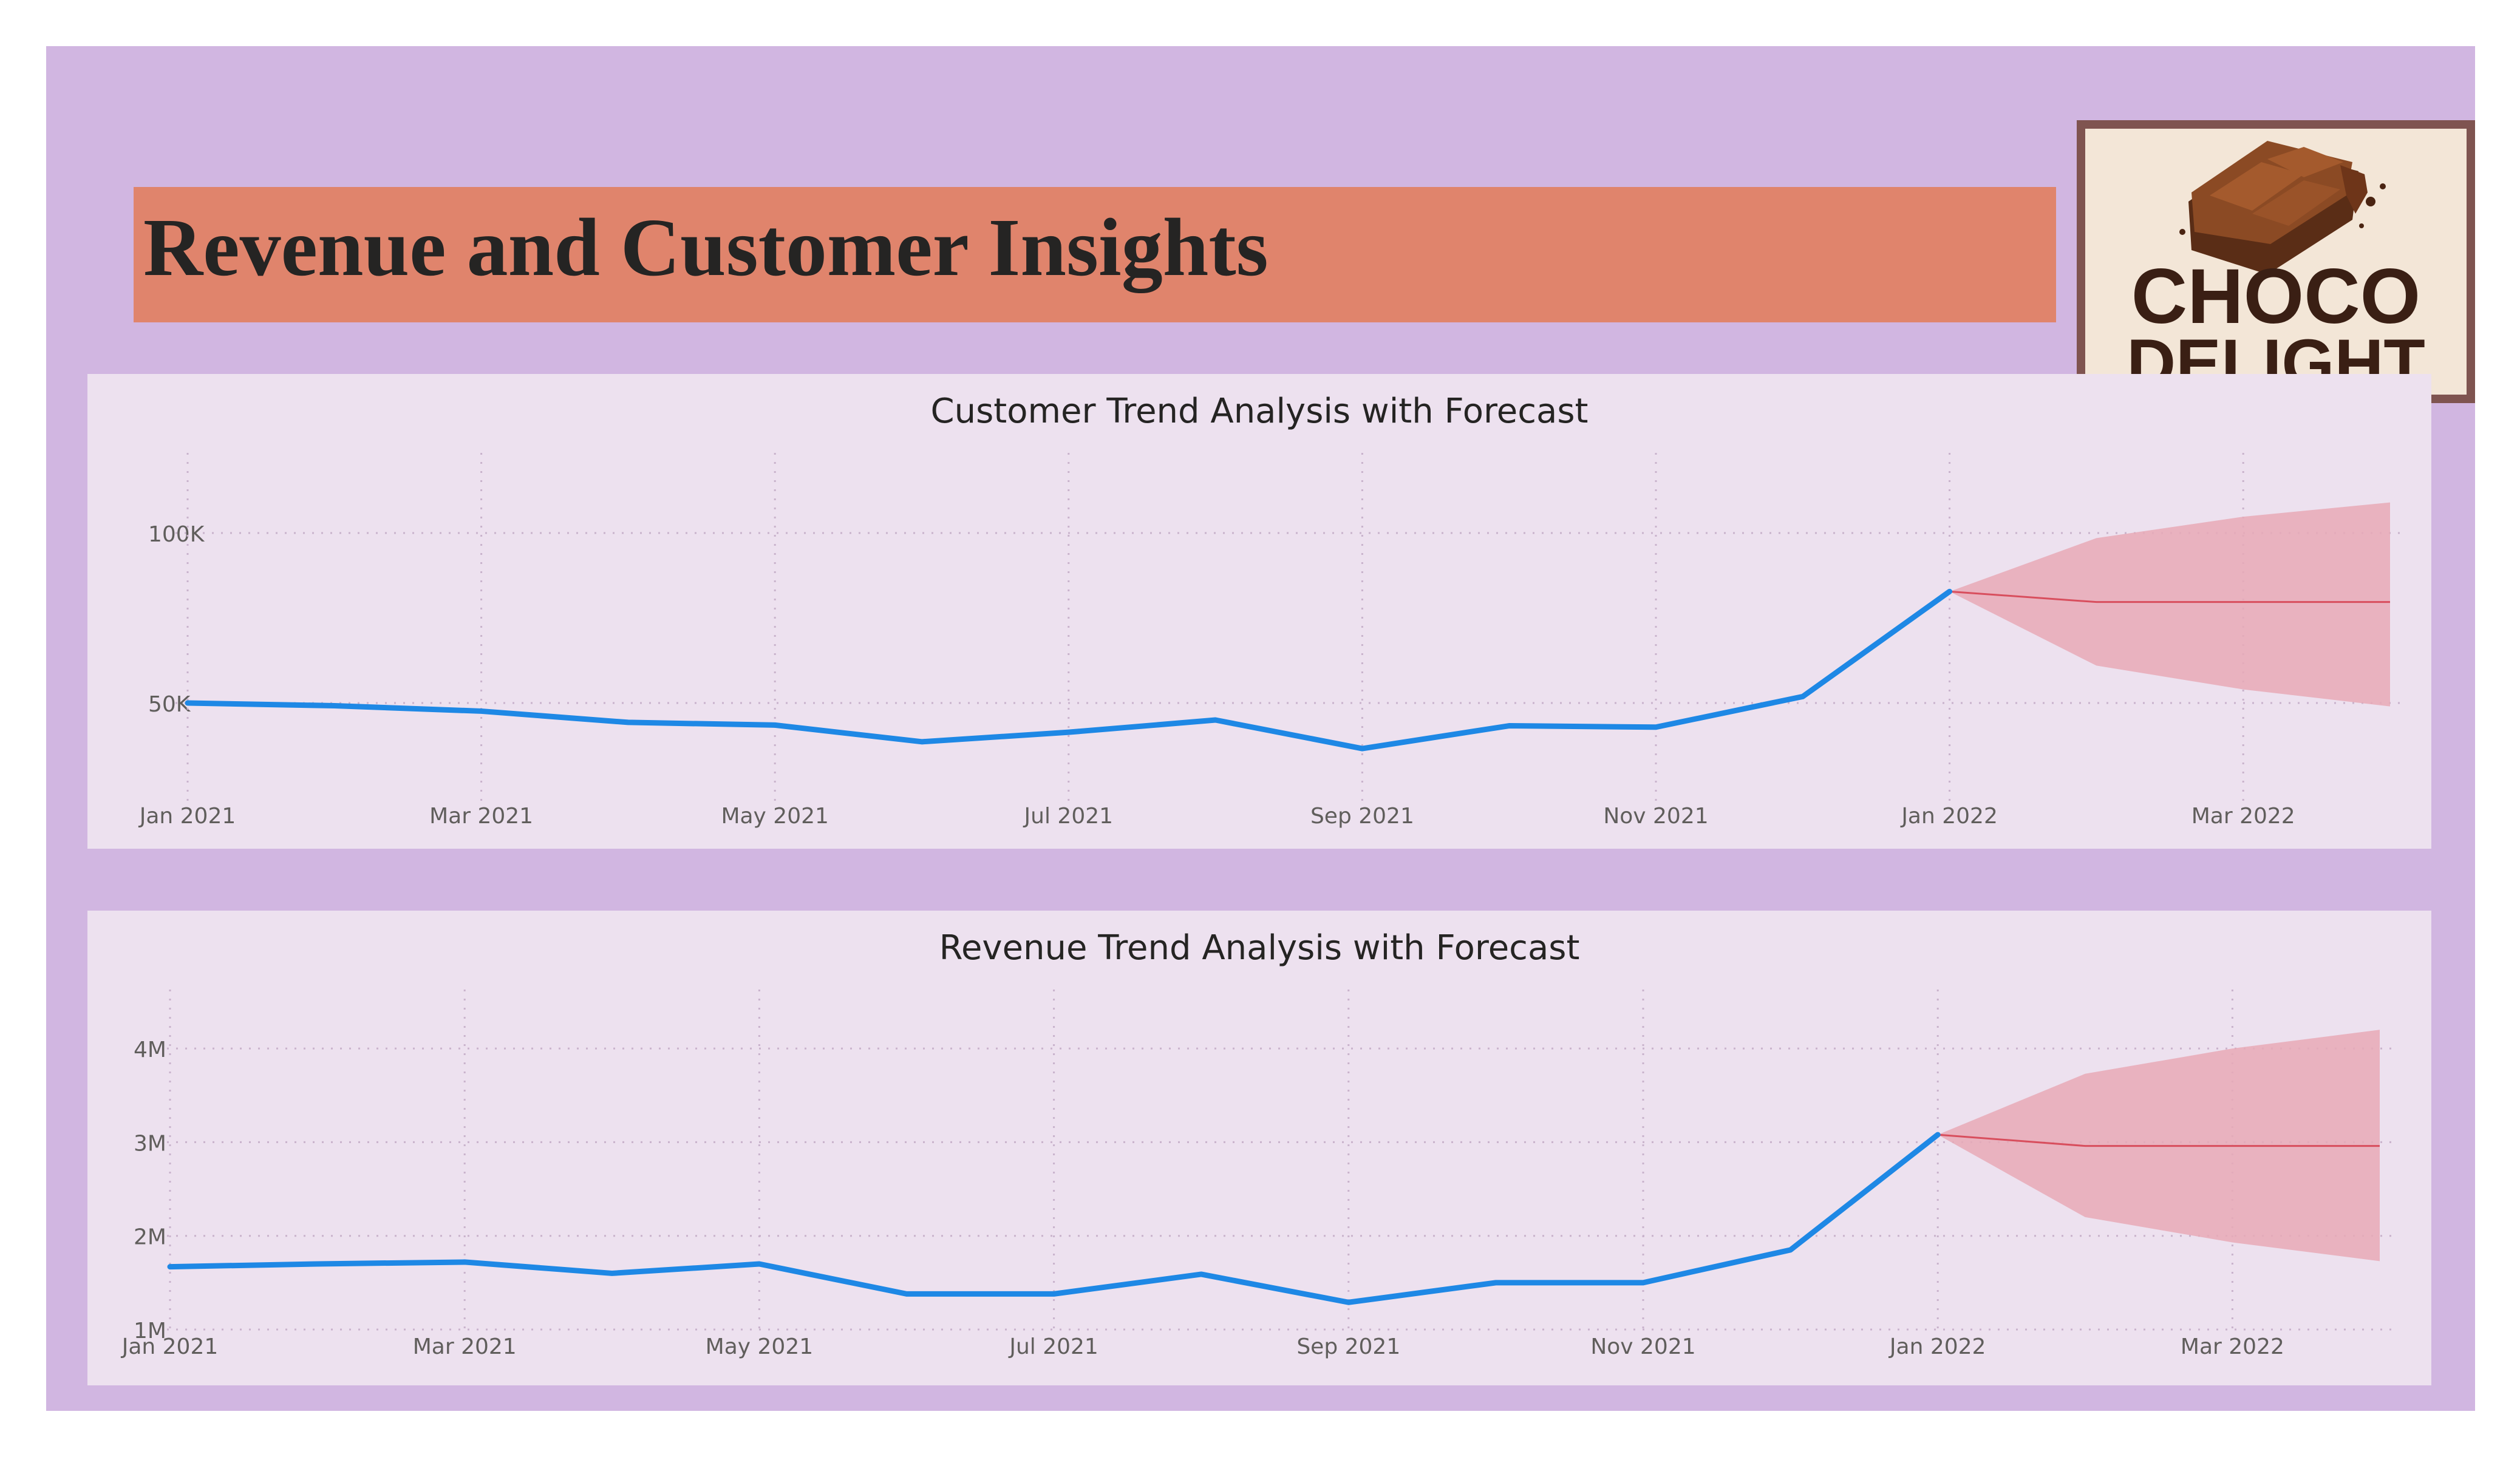 This screenshot has width=2520, height=1457. Describe the element at coordinates (1069, 670) in the screenshot. I see `actual-series-line` at that location.